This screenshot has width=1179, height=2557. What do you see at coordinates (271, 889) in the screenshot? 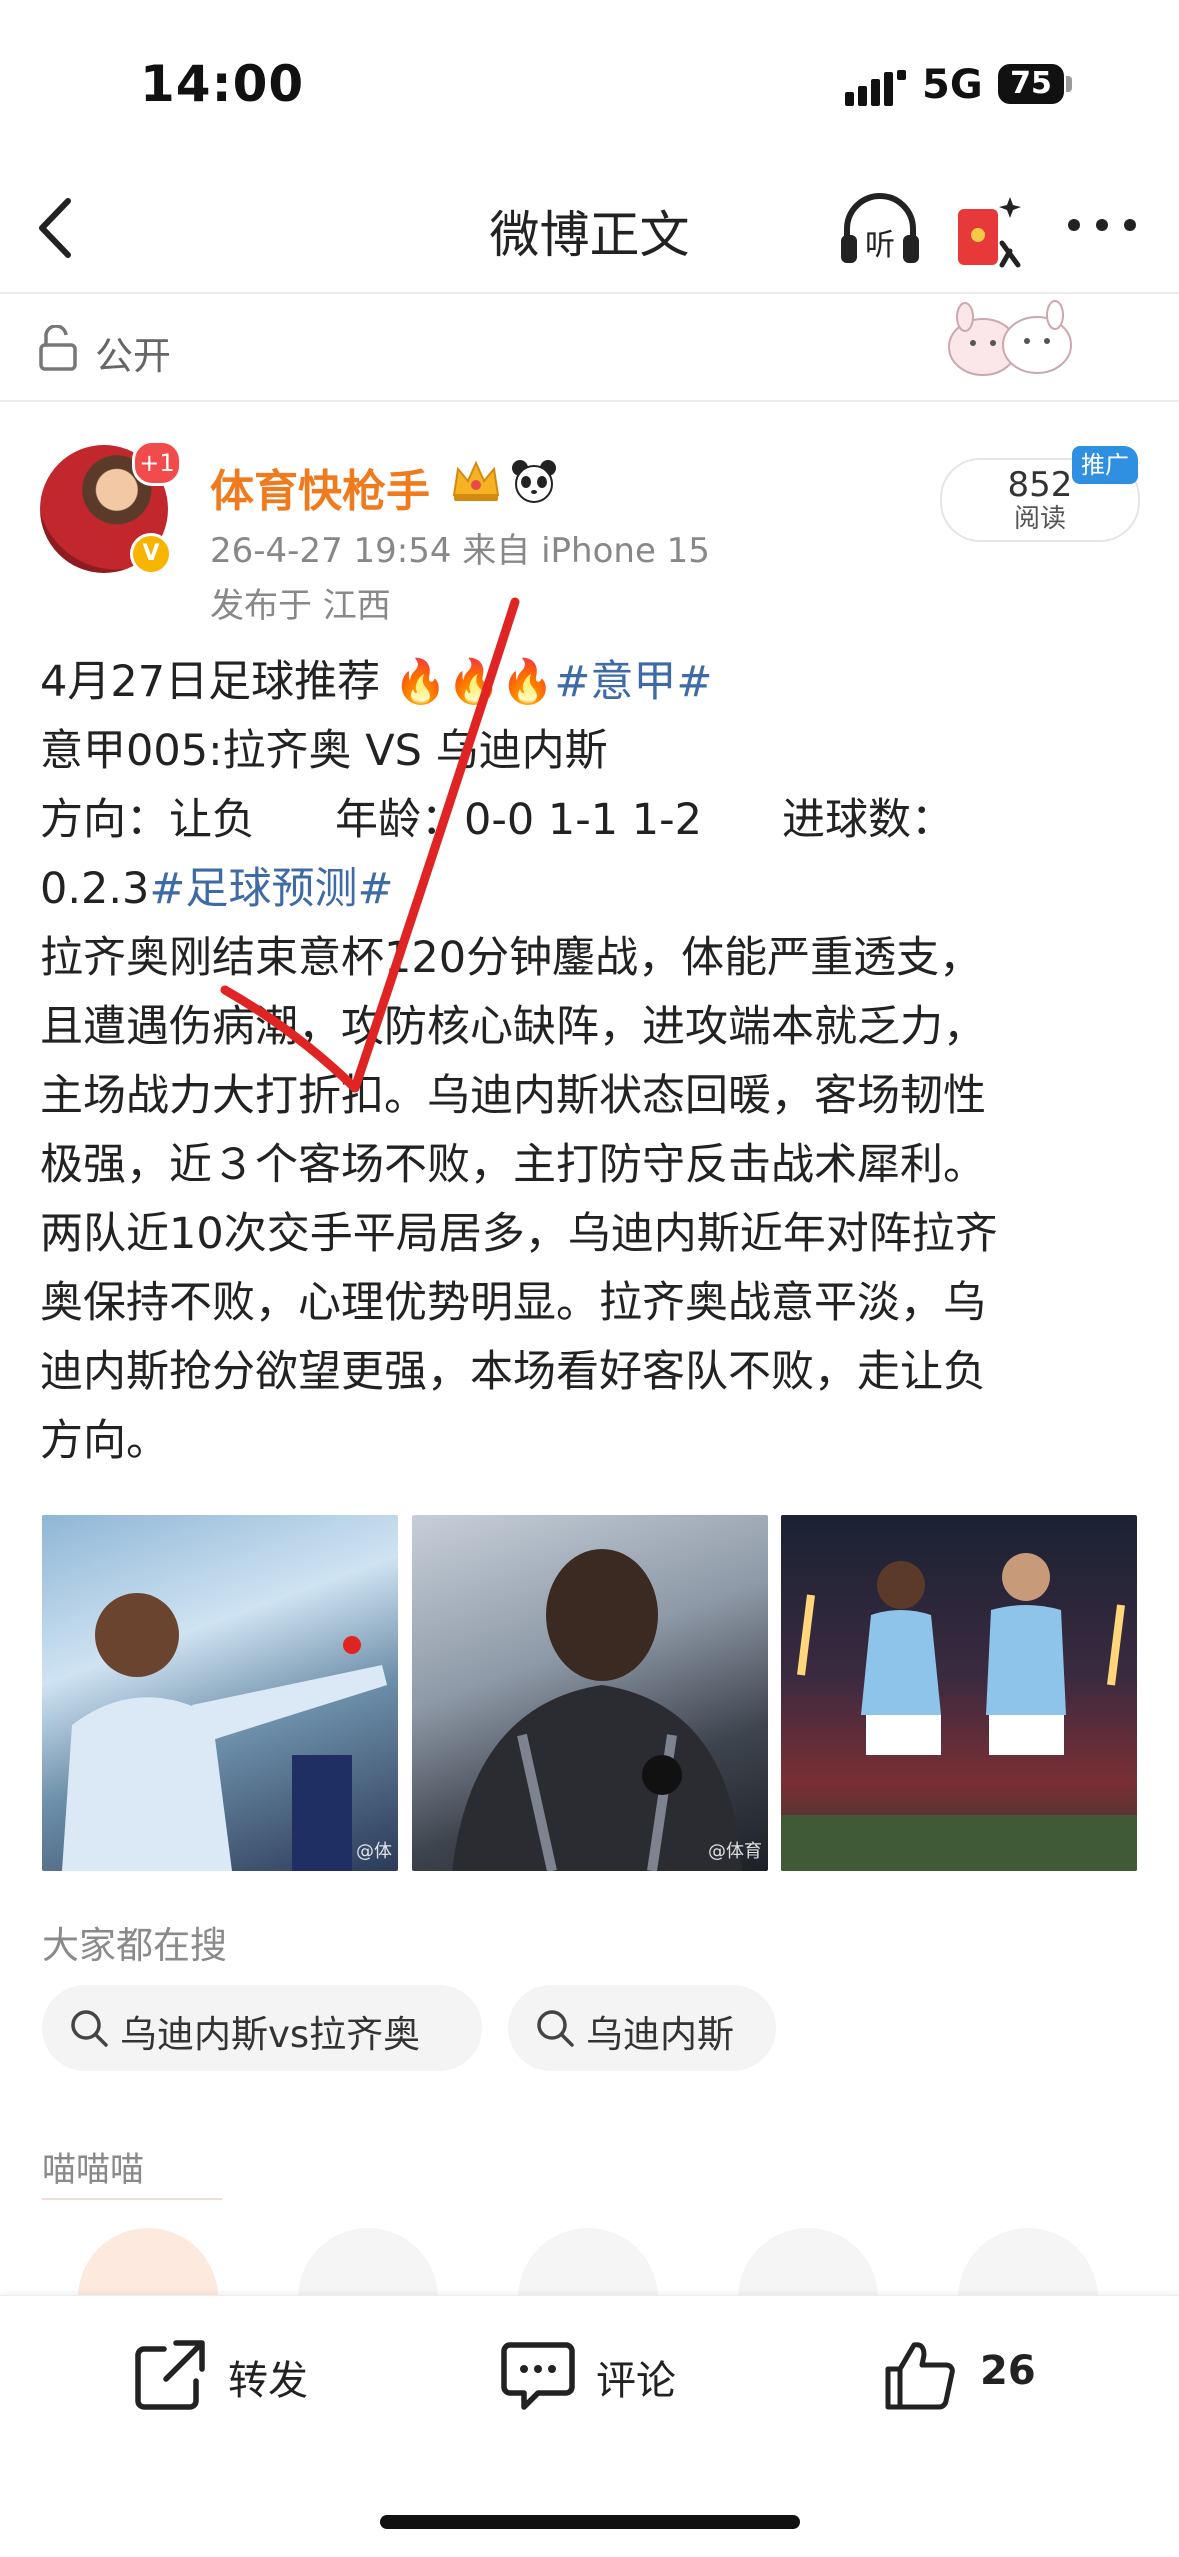
I see `topic-link: #足球预测#` at bounding box center [271, 889].